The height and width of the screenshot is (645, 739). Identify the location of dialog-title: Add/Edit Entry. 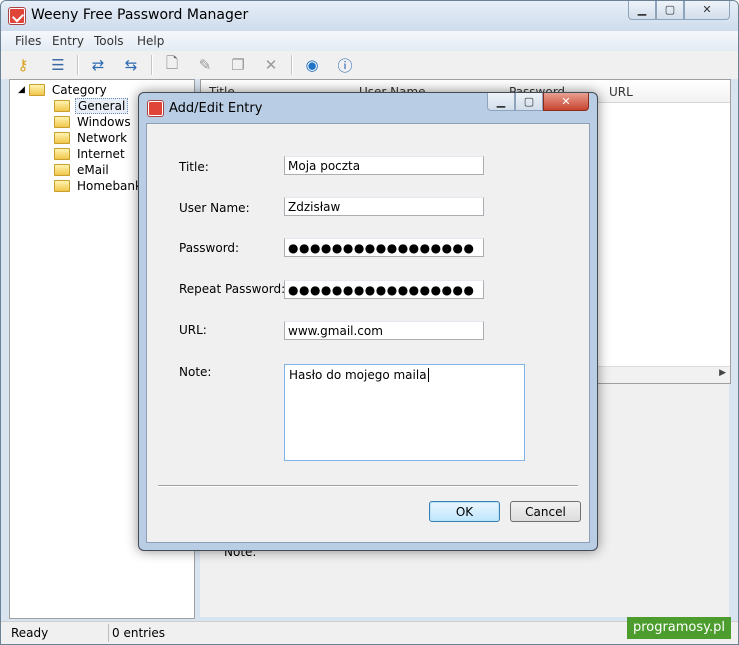
(216, 108).